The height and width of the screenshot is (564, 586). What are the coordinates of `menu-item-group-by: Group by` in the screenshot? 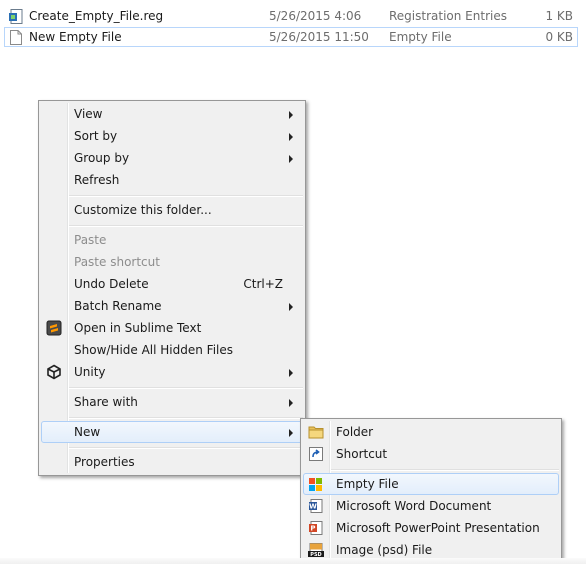 It's located at (172, 158).